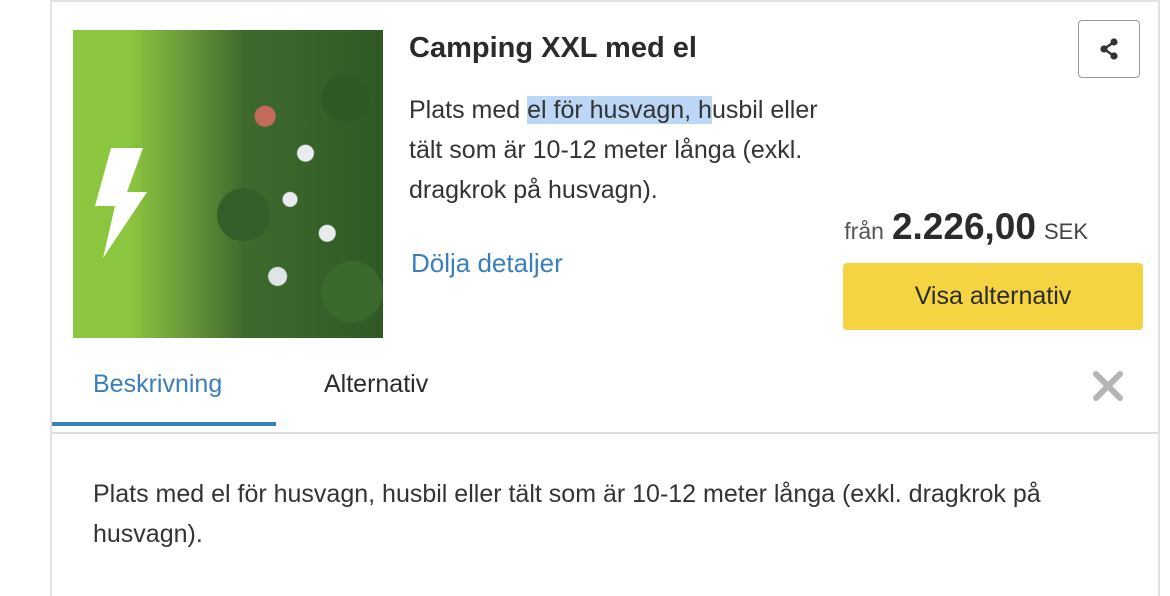 This screenshot has width=1170, height=596. What do you see at coordinates (487, 263) in the screenshot?
I see `hide-details-link: Dölja detaljer` at bounding box center [487, 263].